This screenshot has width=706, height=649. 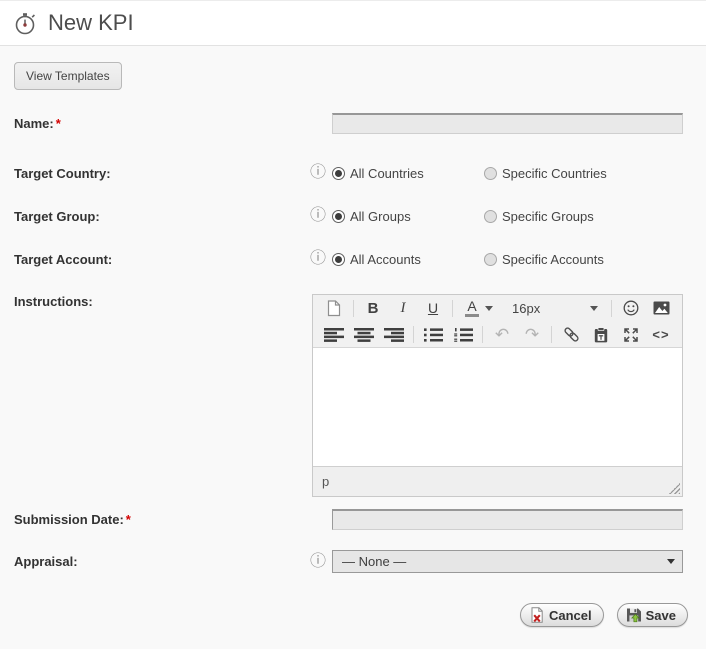 What do you see at coordinates (326, 481) in the screenshot?
I see `editor-element-path: p` at bounding box center [326, 481].